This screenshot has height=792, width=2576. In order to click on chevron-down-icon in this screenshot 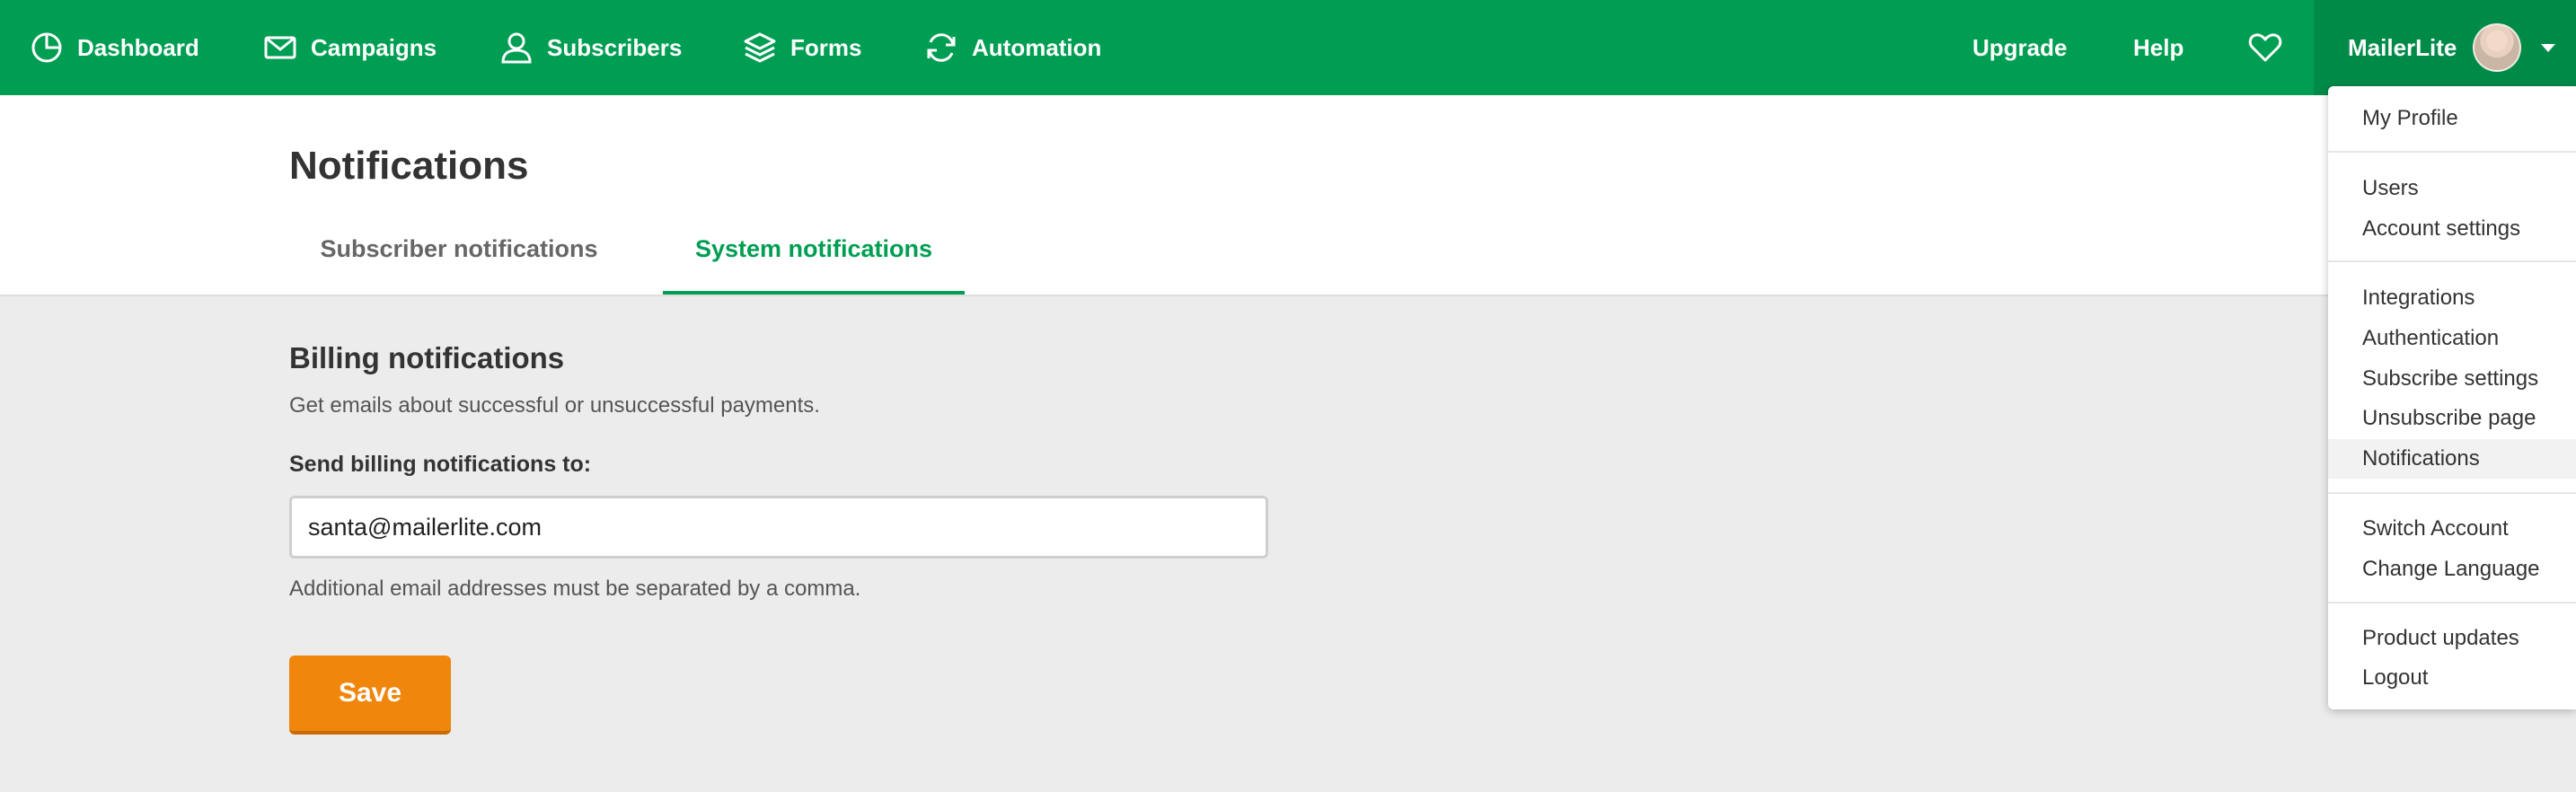, I will do `click(2548, 47)`.